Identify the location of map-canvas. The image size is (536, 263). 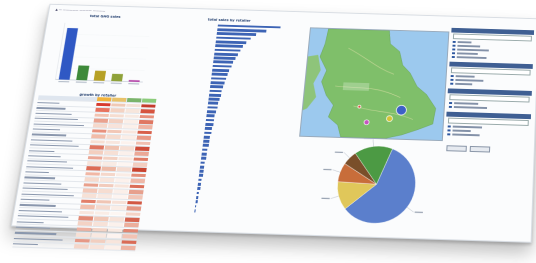
(374, 84).